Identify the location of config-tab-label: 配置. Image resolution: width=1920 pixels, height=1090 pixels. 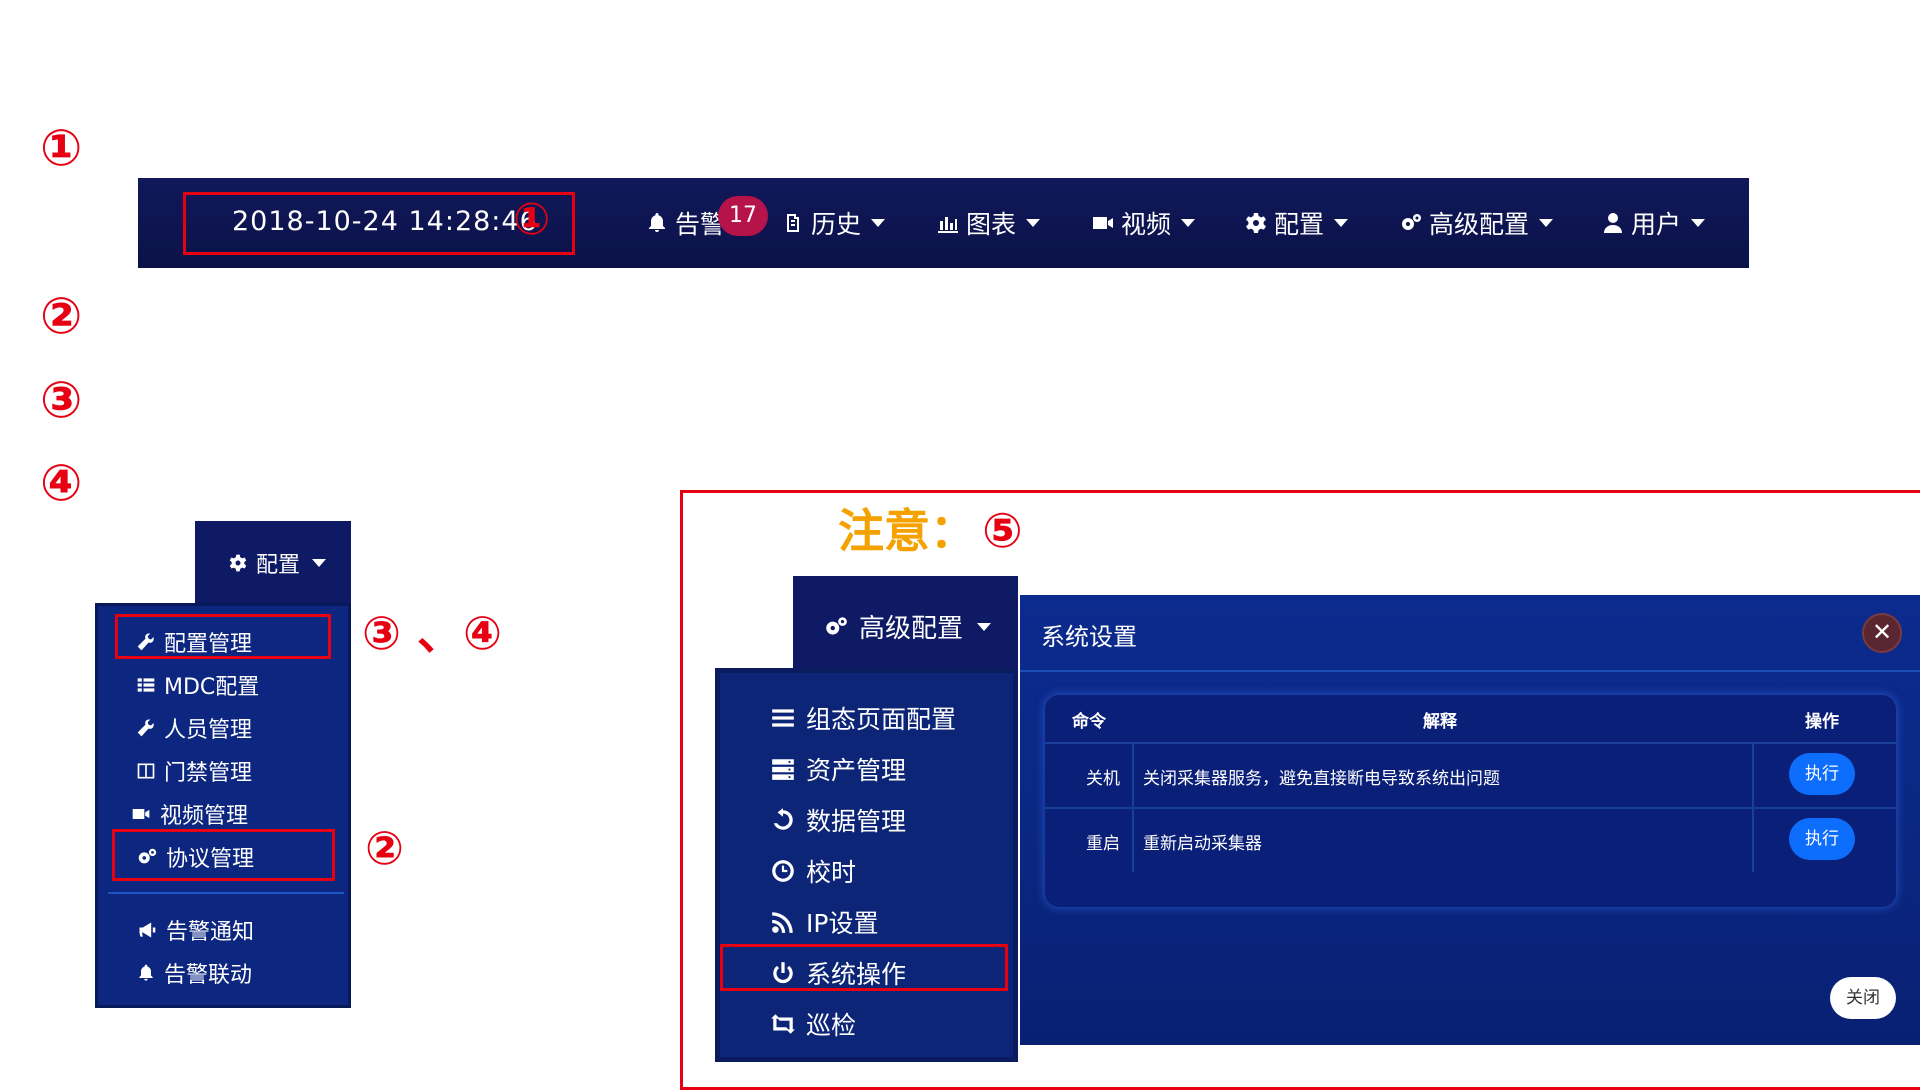
(278, 565).